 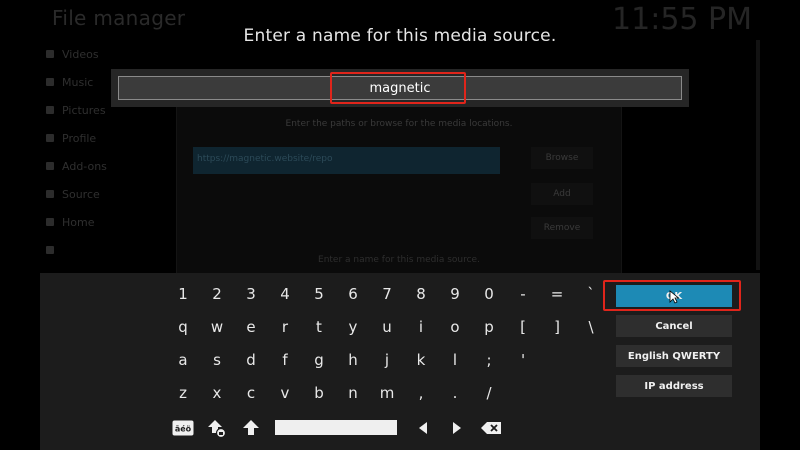 I want to click on key: j, so click(x=387, y=359).